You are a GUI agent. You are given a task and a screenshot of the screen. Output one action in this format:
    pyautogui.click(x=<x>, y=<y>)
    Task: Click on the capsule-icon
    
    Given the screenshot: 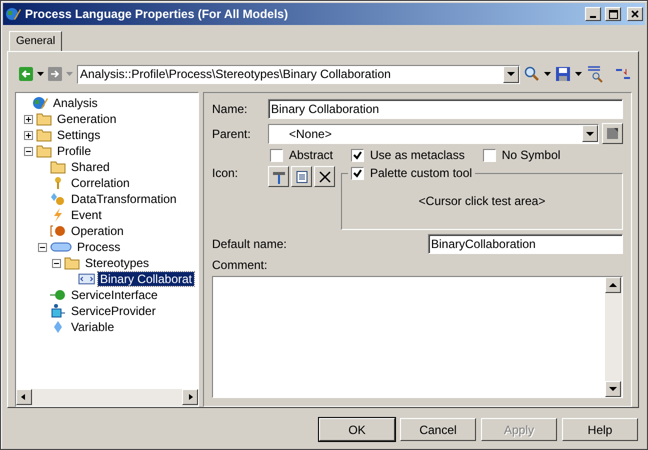 What is the action you would take?
    pyautogui.click(x=61, y=247)
    